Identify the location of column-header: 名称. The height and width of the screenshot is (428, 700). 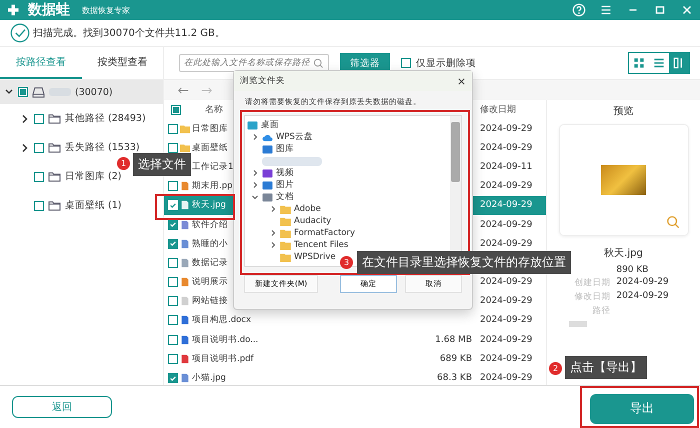
(214, 110).